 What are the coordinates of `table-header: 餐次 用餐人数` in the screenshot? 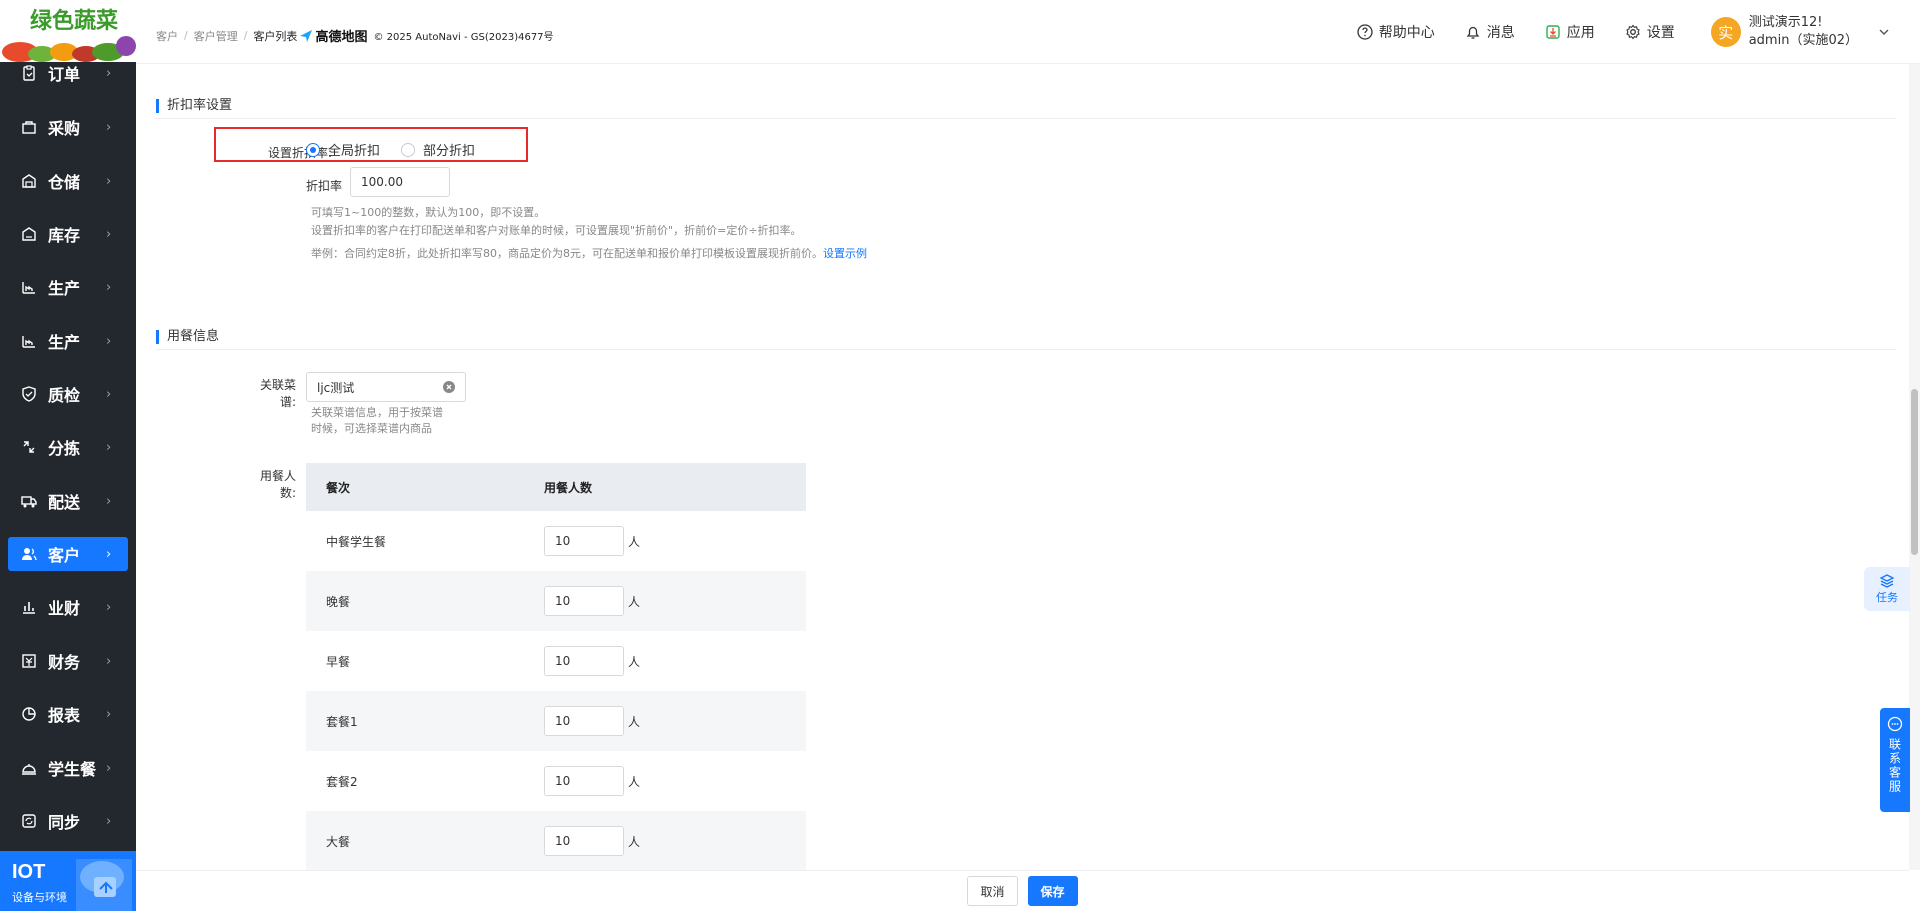 It's located at (556, 487).